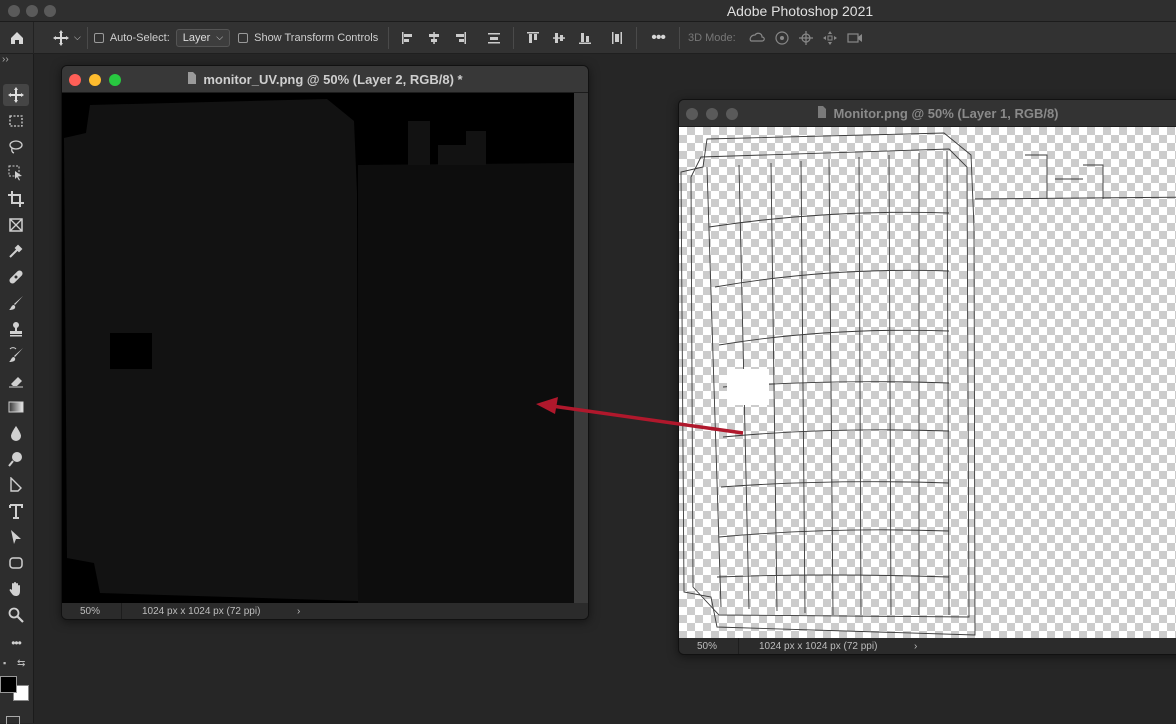 This screenshot has width=1176, height=724. Describe the element at coordinates (16, 485) in the screenshot. I see `pen-tool-icon` at that location.